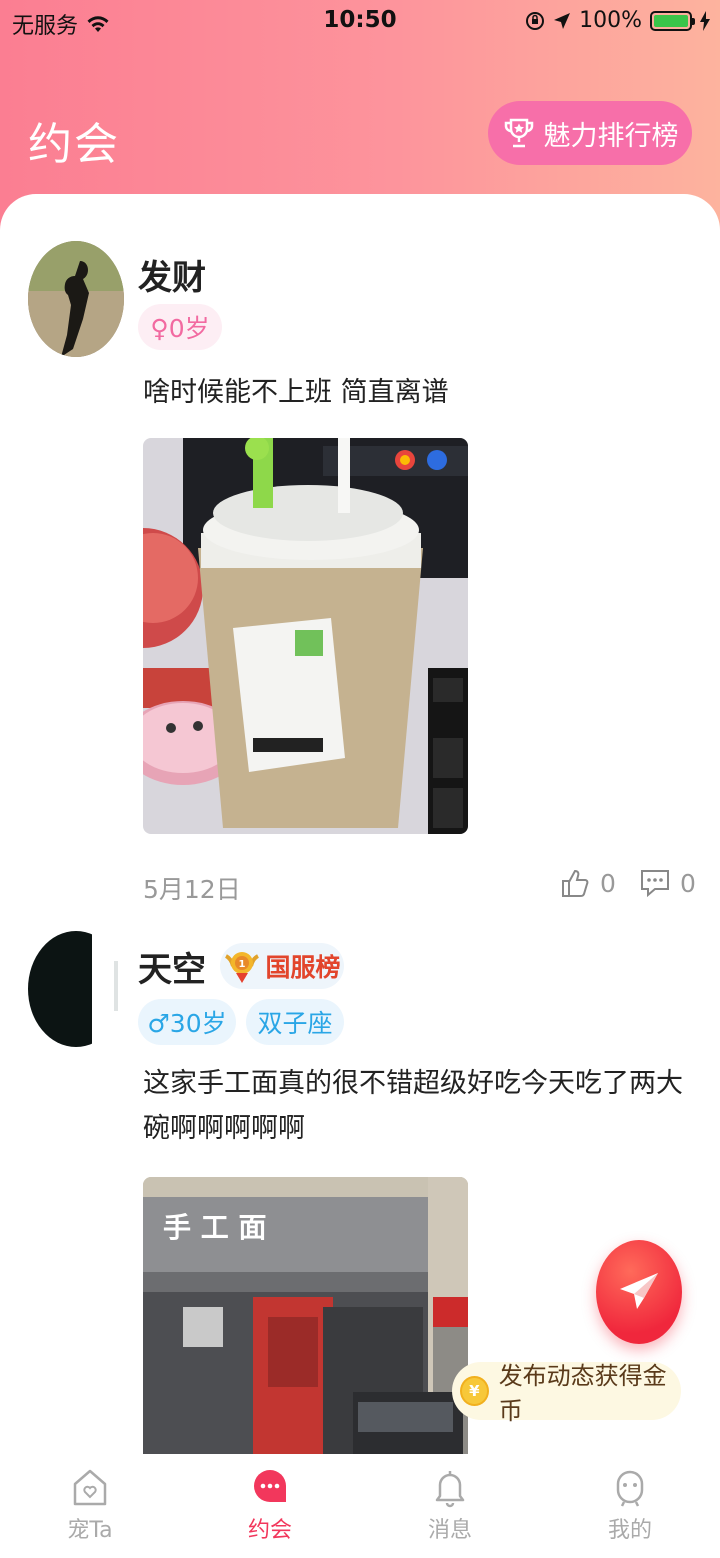  I want to click on chat-bubble-icon, so click(270, 1486).